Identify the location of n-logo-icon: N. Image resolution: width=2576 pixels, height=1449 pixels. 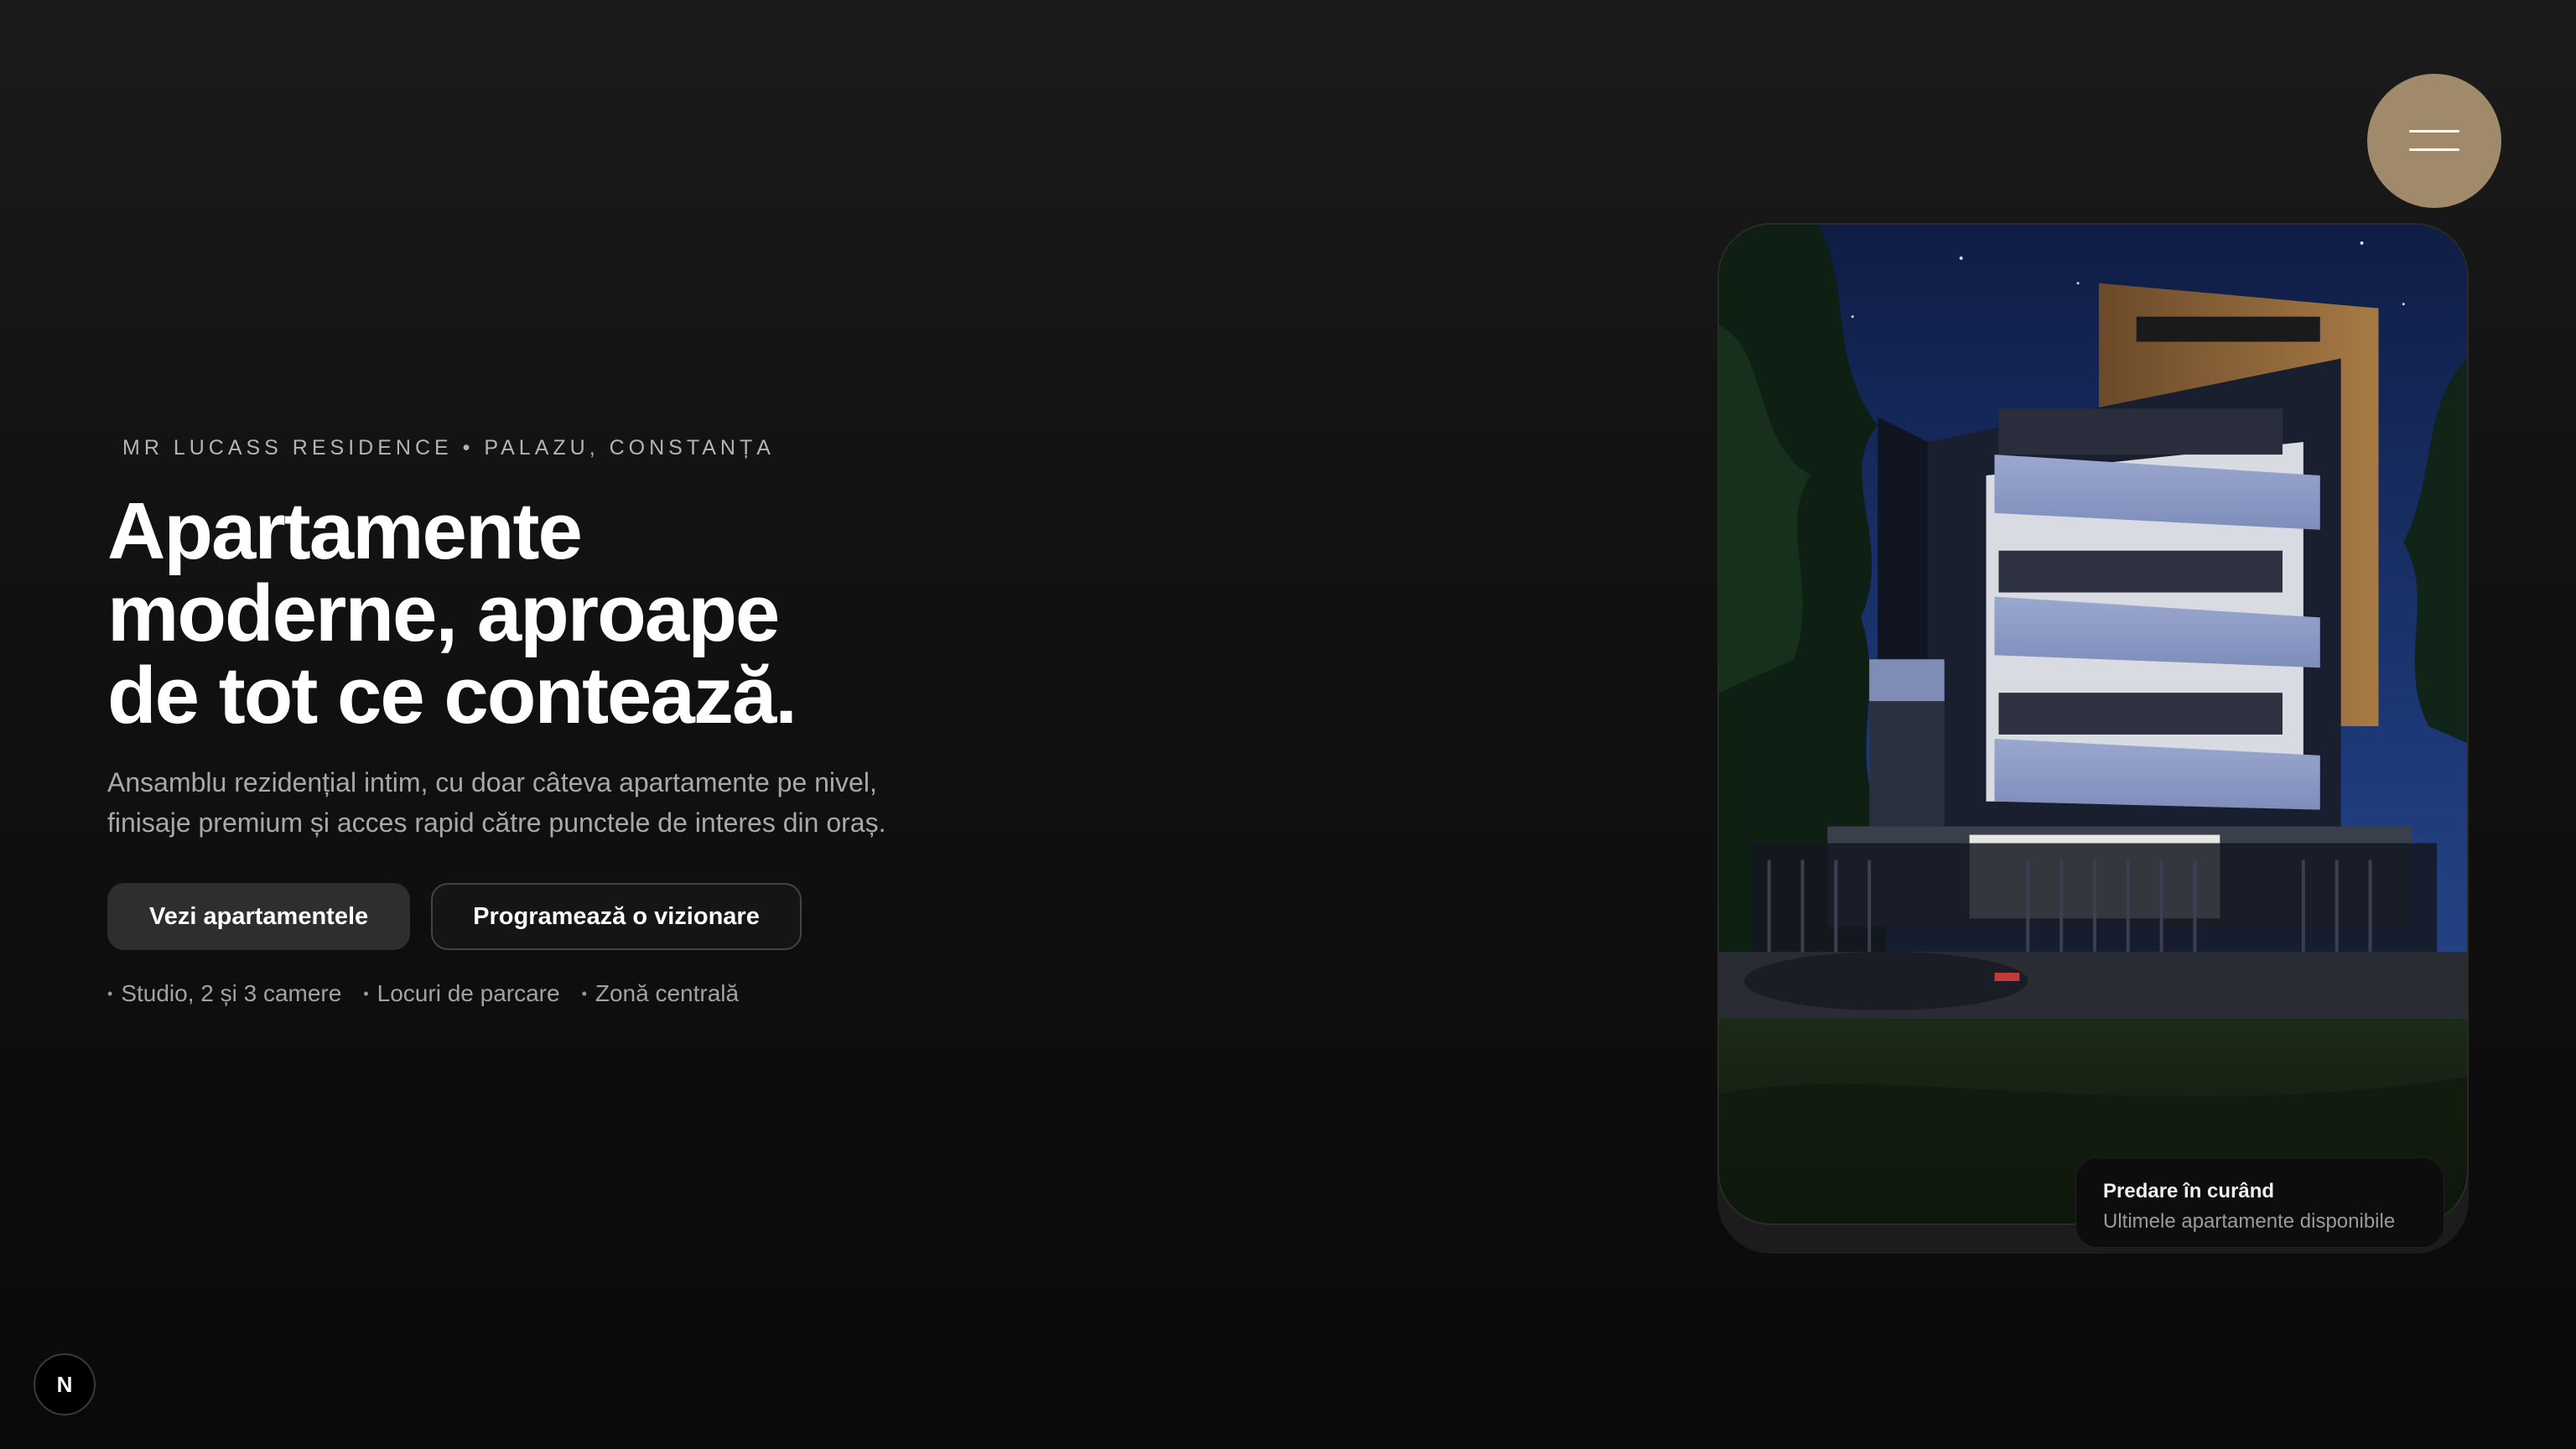
(64, 1384).